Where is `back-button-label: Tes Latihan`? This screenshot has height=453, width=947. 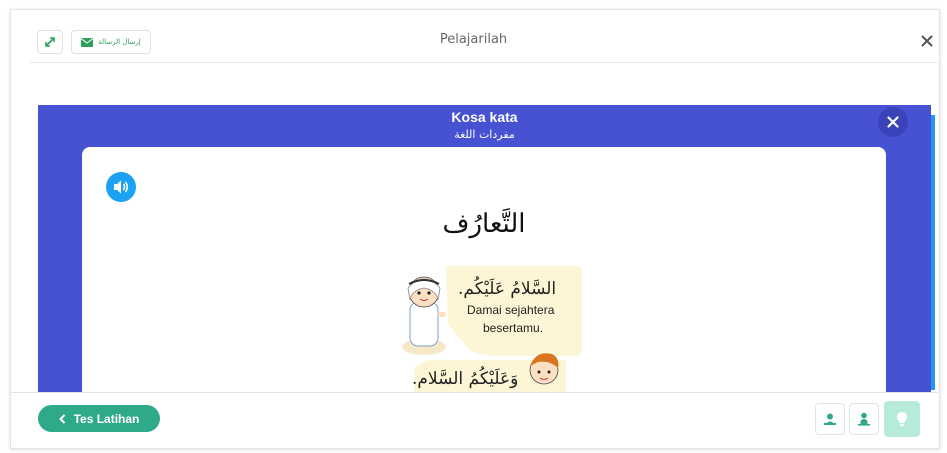 back-button-label: Tes Latihan is located at coordinates (106, 418).